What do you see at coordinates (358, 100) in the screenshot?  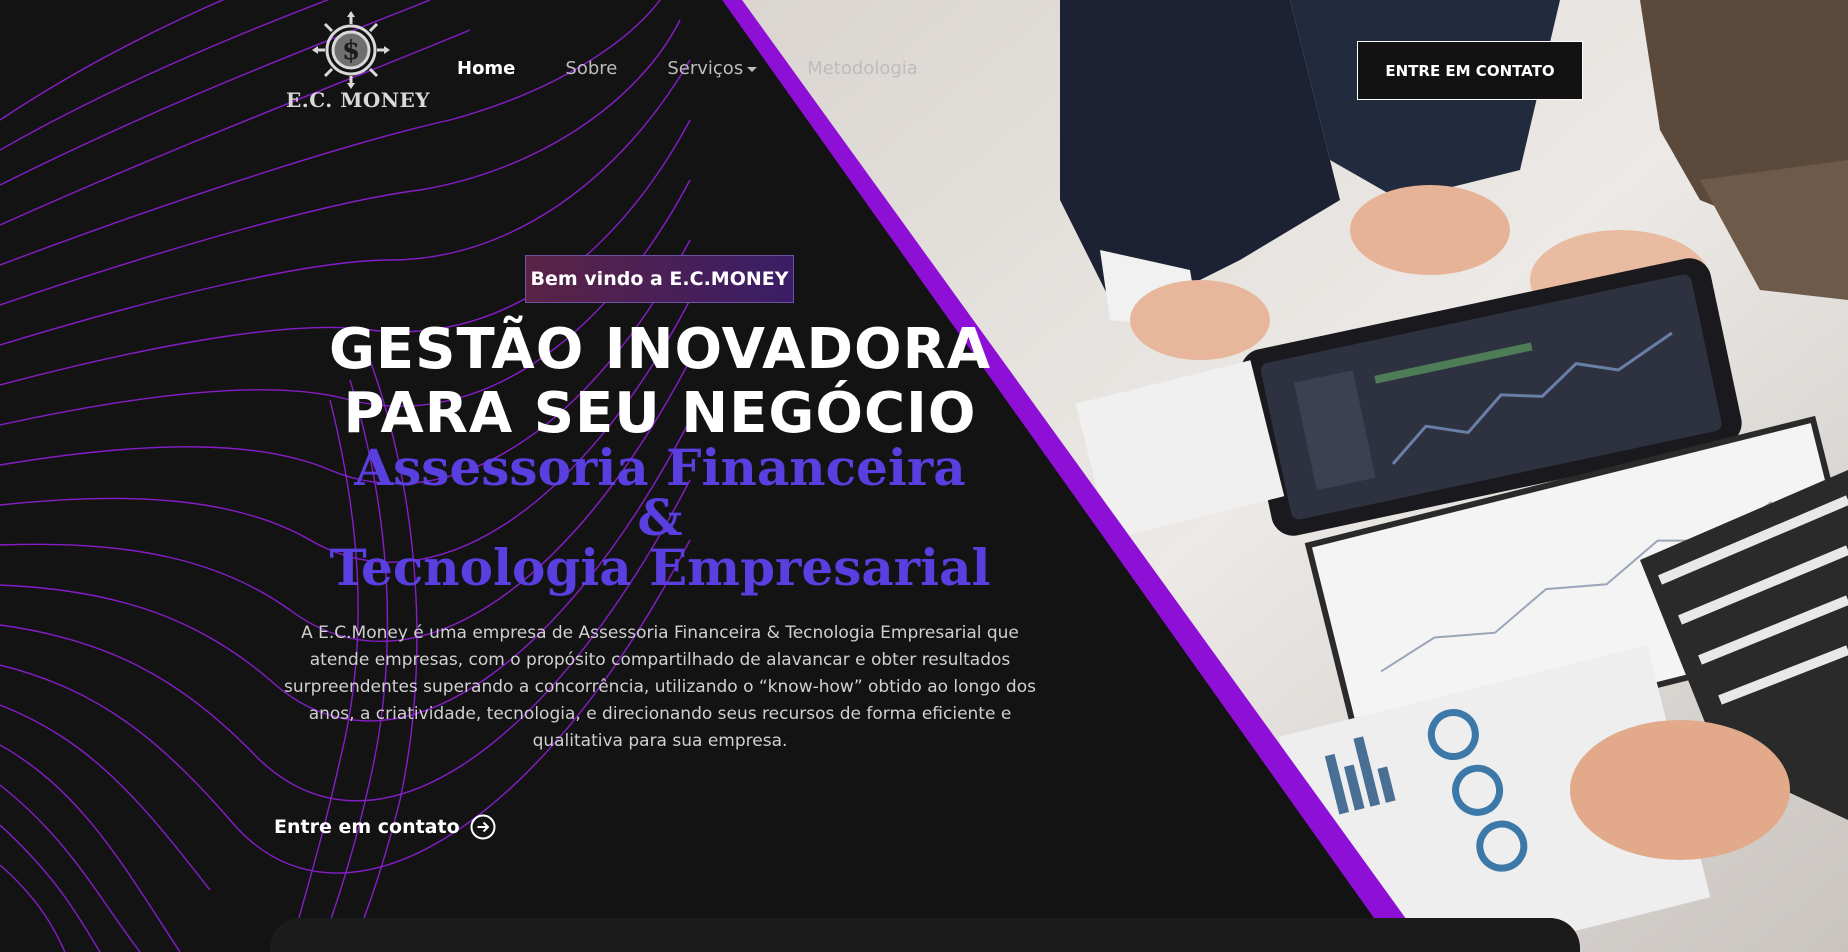 I see `brand-name: E.C. MONEY` at bounding box center [358, 100].